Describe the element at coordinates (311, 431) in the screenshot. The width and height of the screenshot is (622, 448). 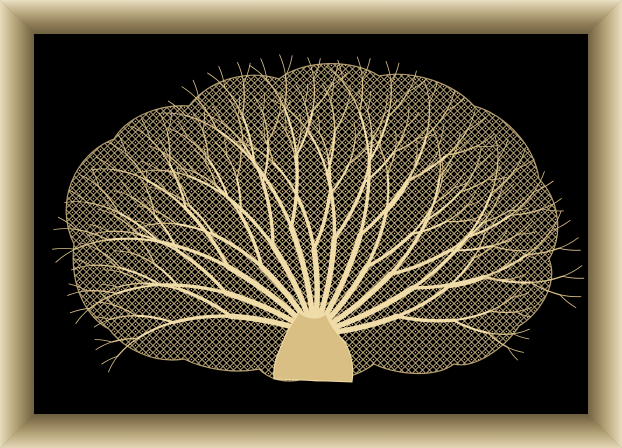
I see `frame-bevel-bottom` at that location.